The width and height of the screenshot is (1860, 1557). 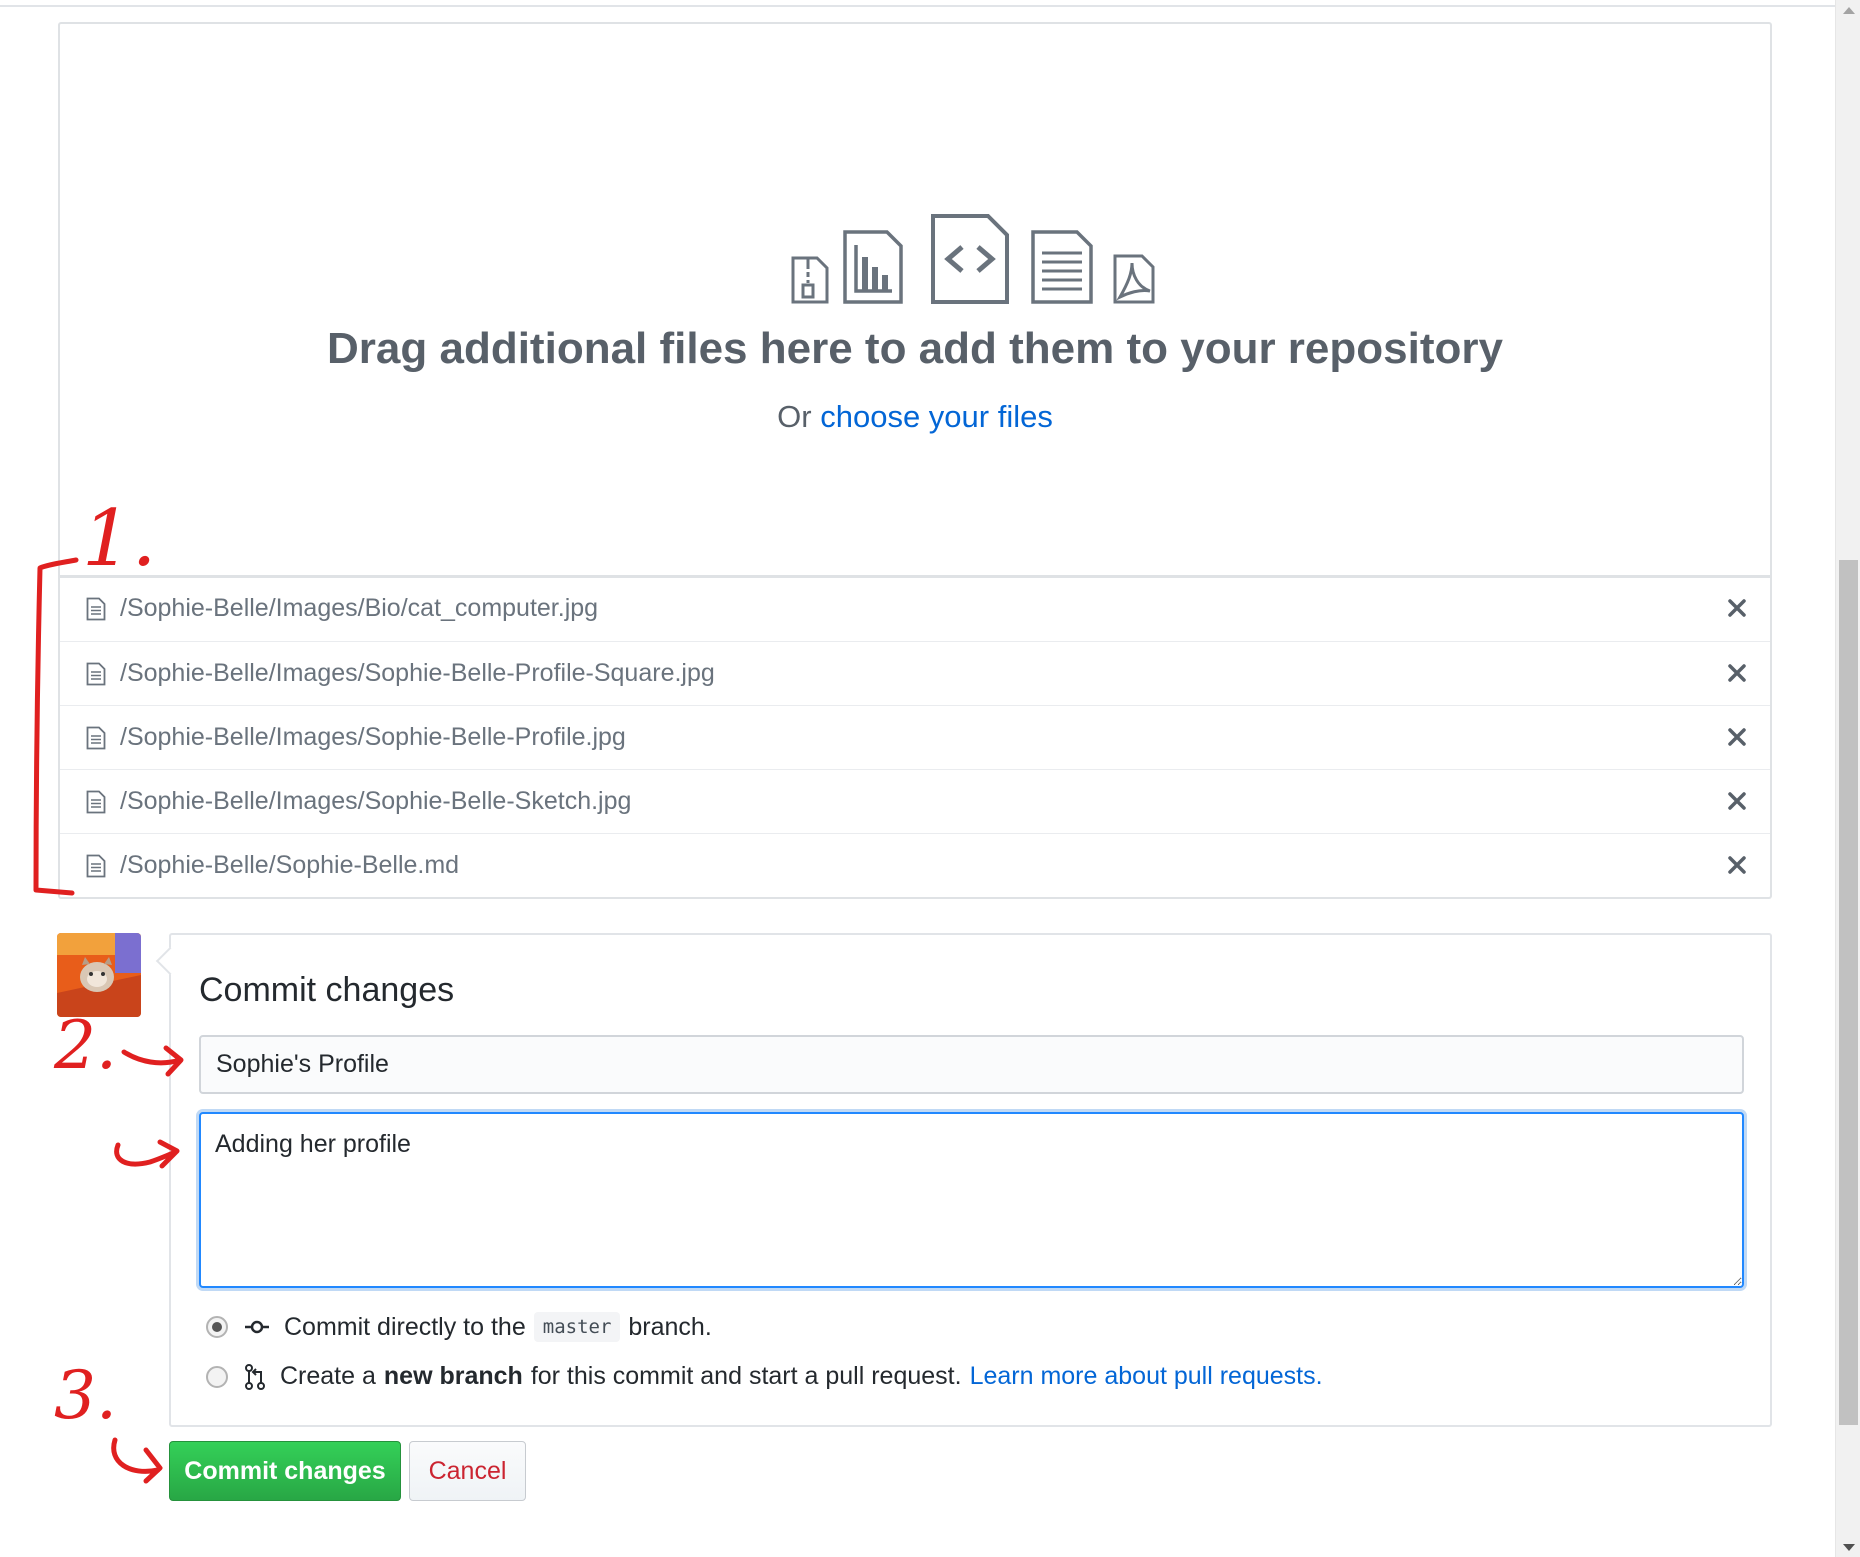 What do you see at coordinates (1849, 1547) in the screenshot?
I see `scroll-down-arrow-icon` at bounding box center [1849, 1547].